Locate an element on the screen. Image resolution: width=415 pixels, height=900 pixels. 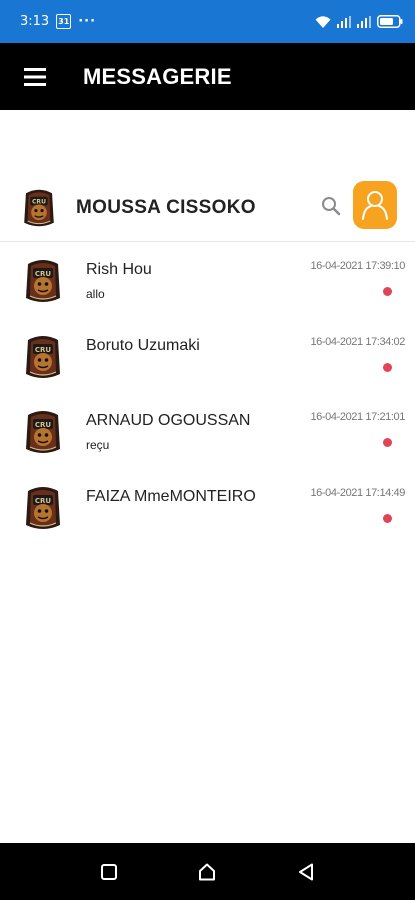
search-button is located at coordinates (331, 206).